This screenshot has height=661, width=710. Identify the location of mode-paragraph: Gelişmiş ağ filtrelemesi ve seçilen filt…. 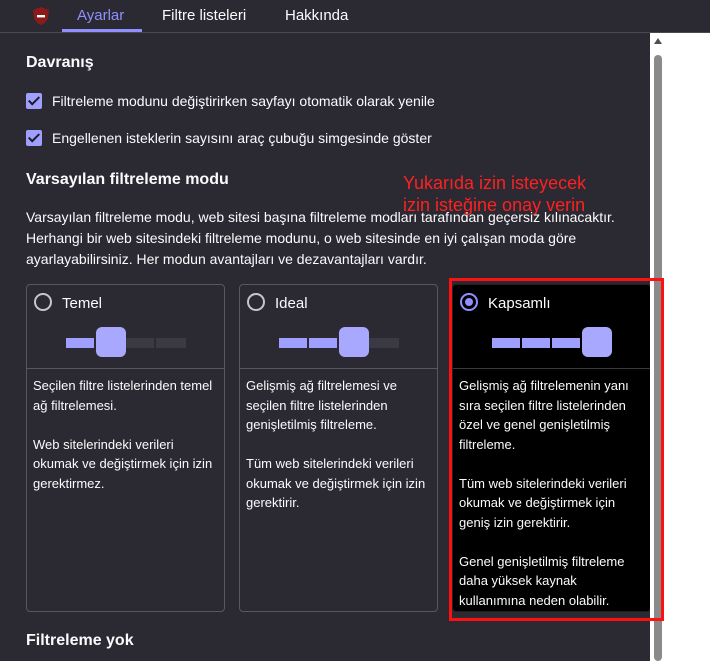
(321, 405).